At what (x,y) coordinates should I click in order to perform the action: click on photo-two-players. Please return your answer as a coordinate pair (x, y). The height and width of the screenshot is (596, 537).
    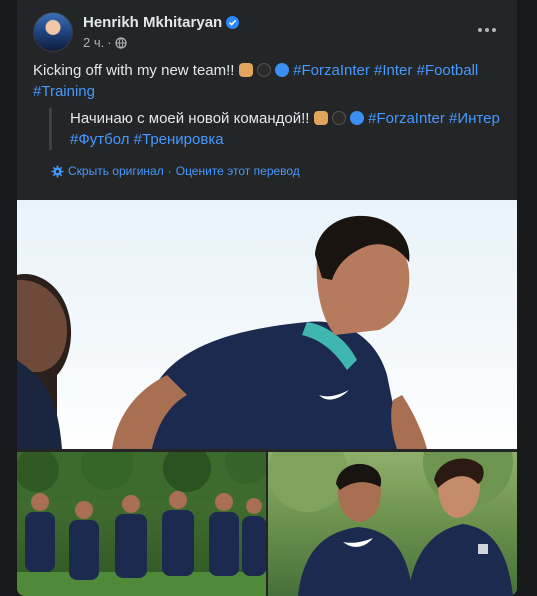
    Looking at the image, I should click on (392, 524).